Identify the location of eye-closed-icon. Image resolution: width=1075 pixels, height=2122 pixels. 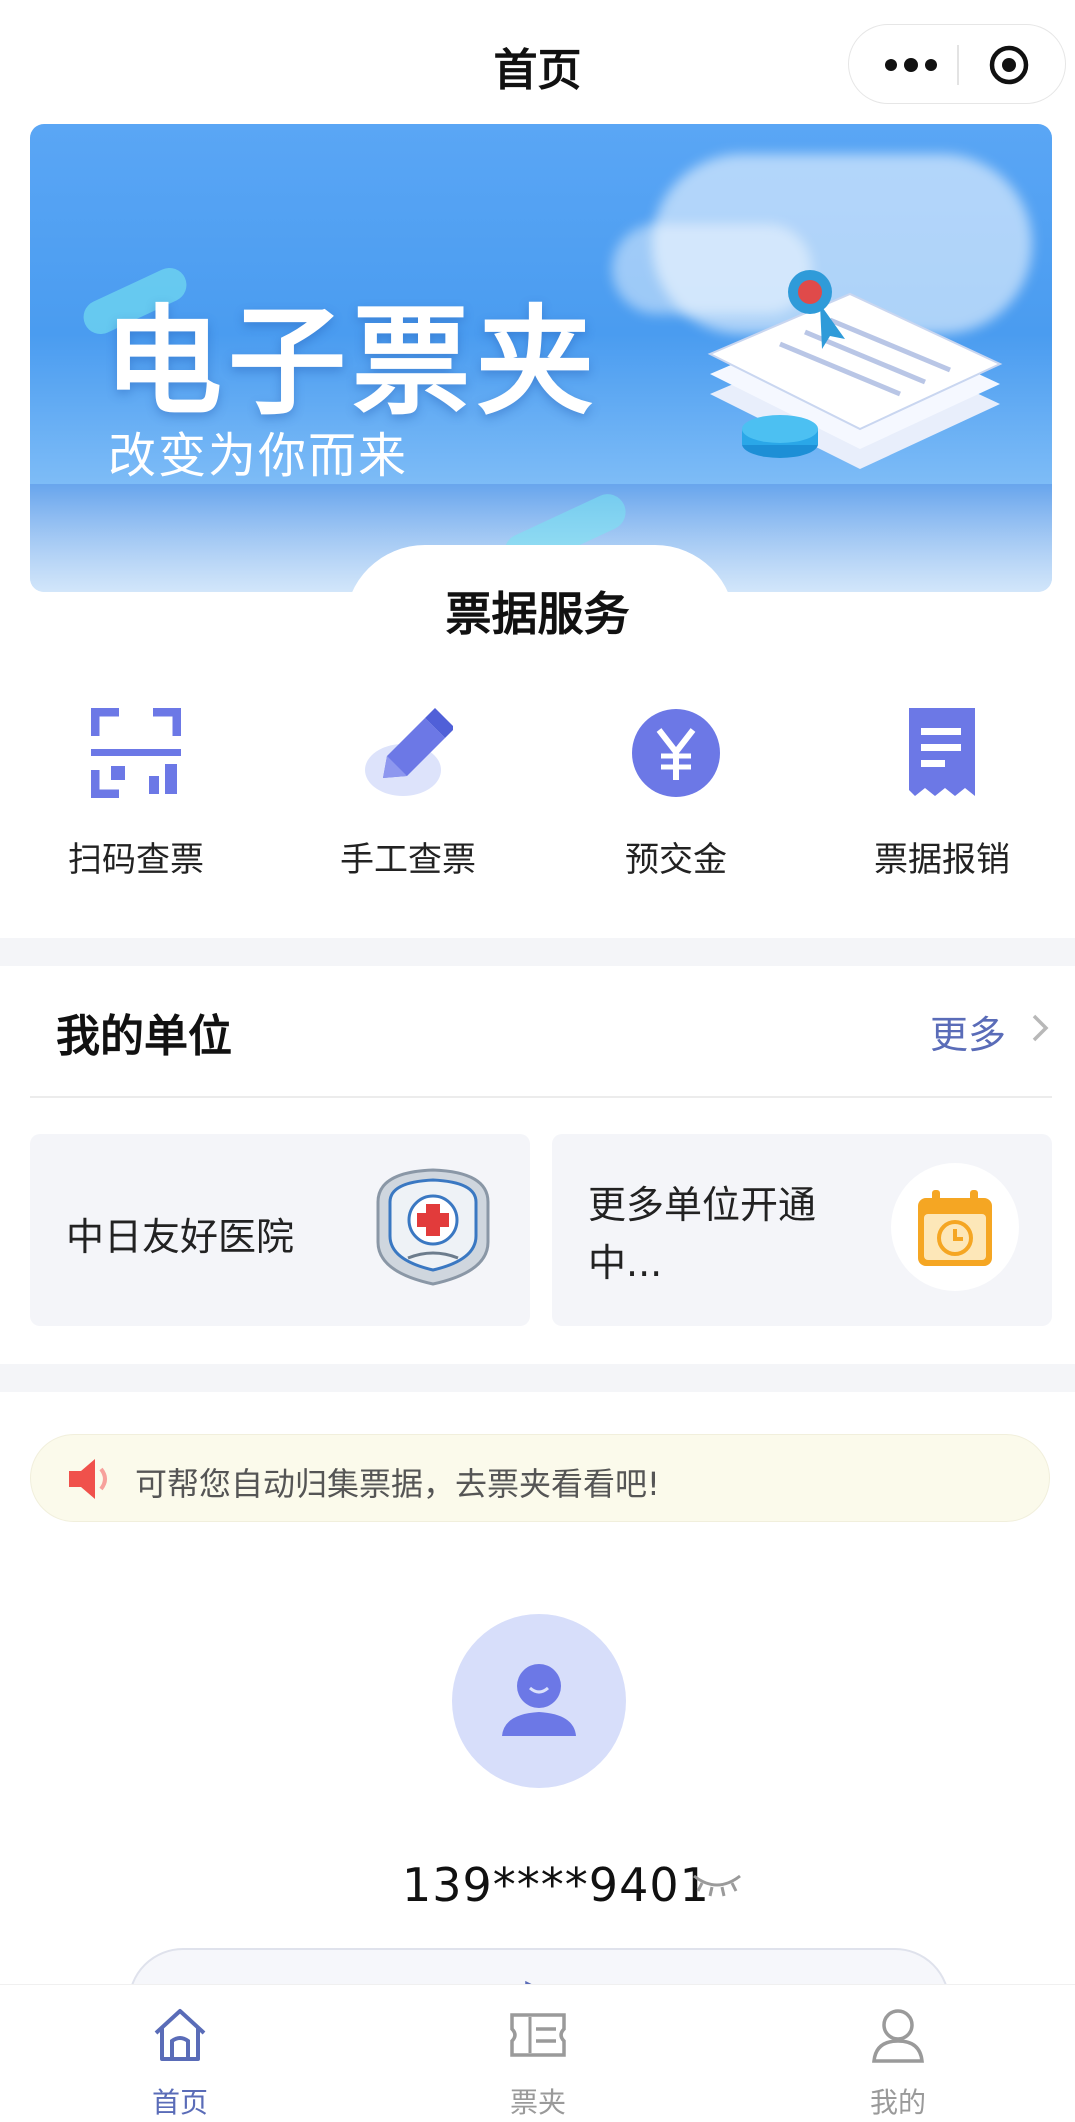
(717, 1883).